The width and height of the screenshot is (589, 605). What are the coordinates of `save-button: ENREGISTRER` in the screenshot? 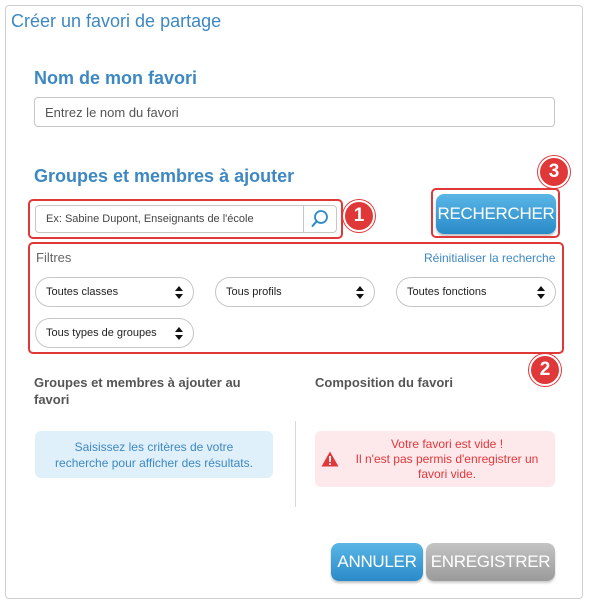 It's located at (490, 562).